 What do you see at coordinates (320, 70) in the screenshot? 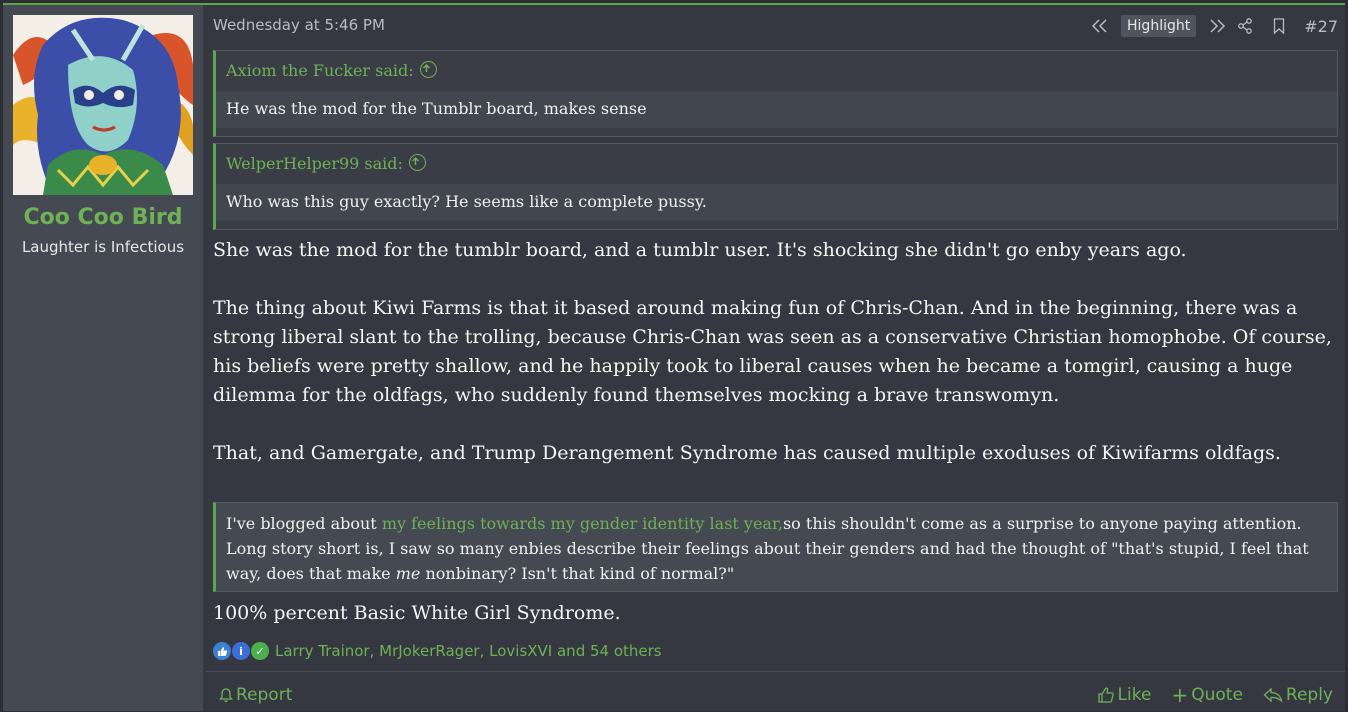
I see `quote-author: Axiom the Fucker said:` at bounding box center [320, 70].